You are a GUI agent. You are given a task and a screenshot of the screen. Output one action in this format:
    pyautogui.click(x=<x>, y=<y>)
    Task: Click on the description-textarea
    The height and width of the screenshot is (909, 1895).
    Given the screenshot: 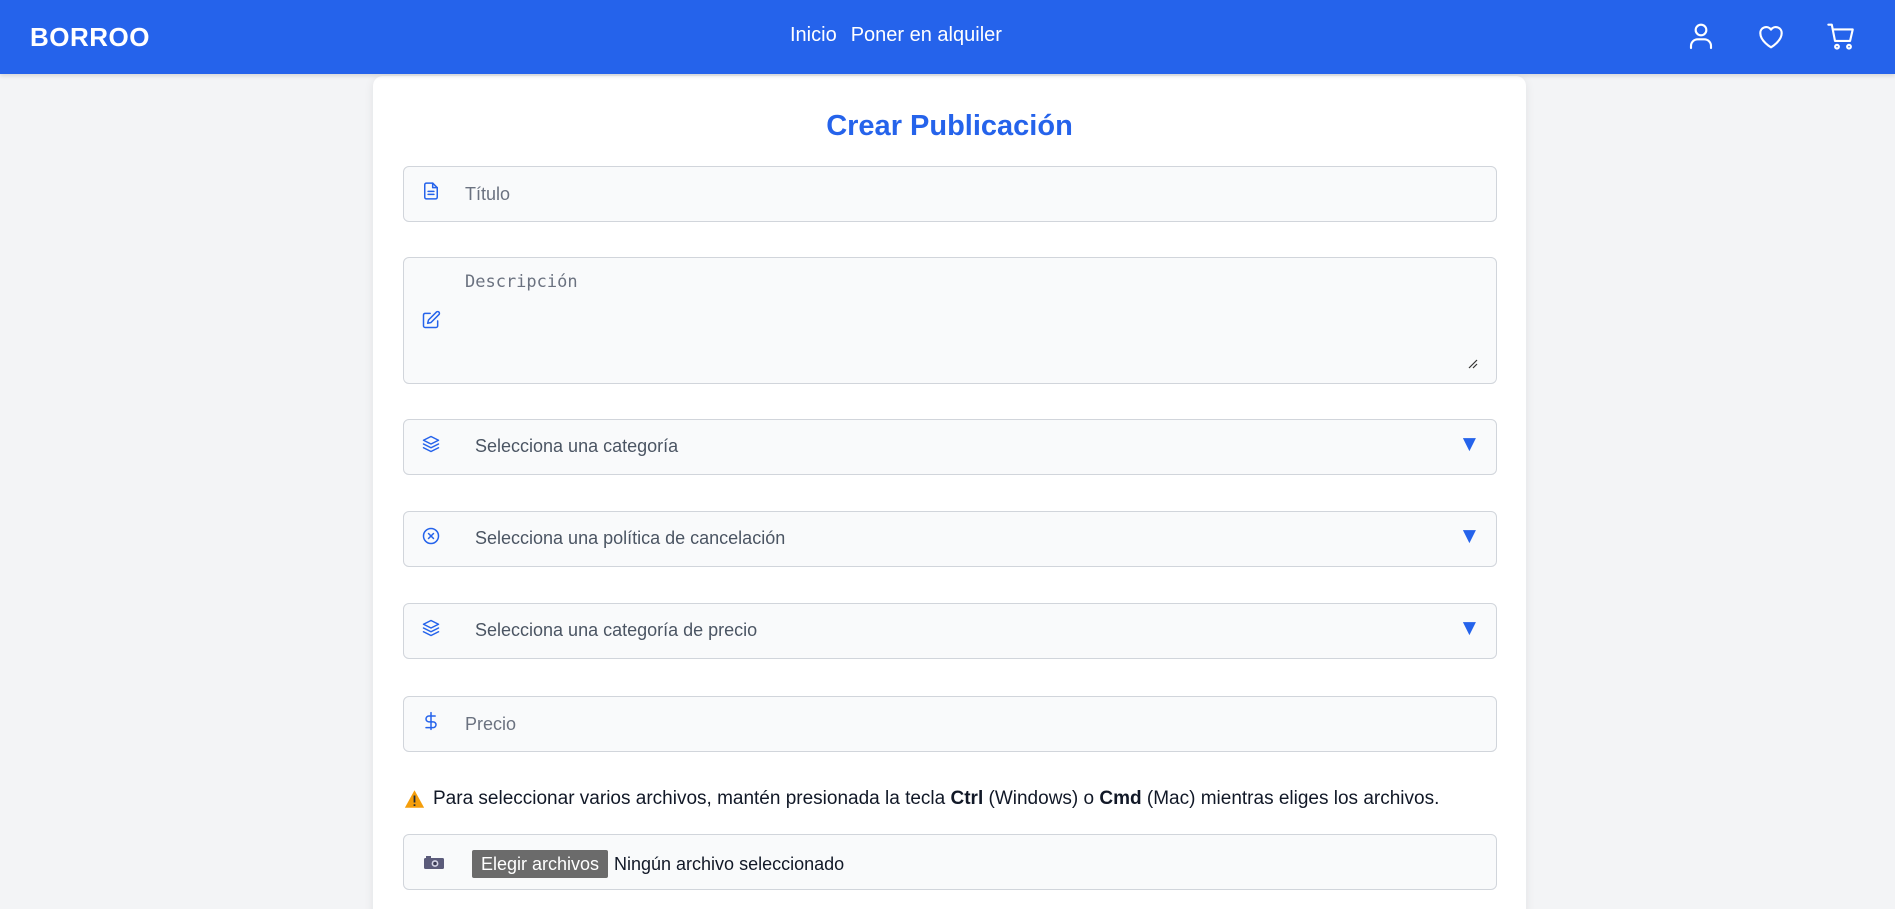 What is the action you would take?
    pyautogui.click(x=950, y=320)
    